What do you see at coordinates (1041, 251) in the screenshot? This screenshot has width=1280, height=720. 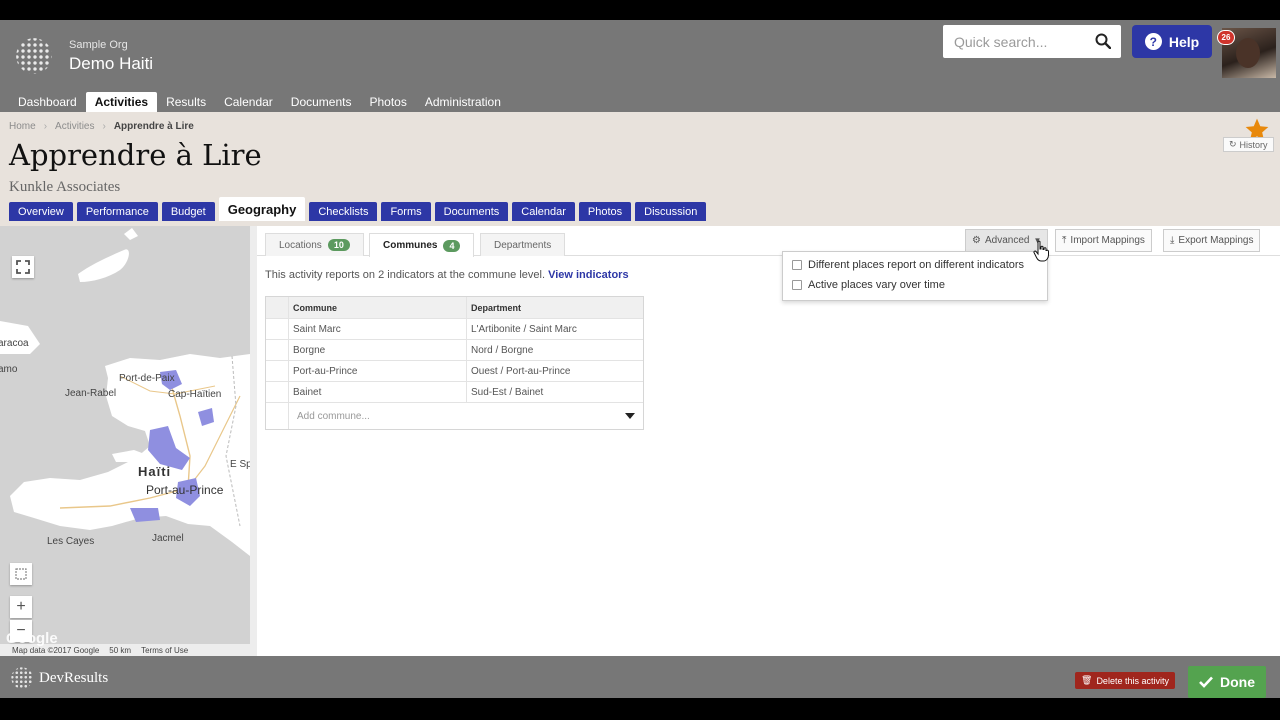 I see `hand-cursor-icon` at bounding box center [1041, 251].